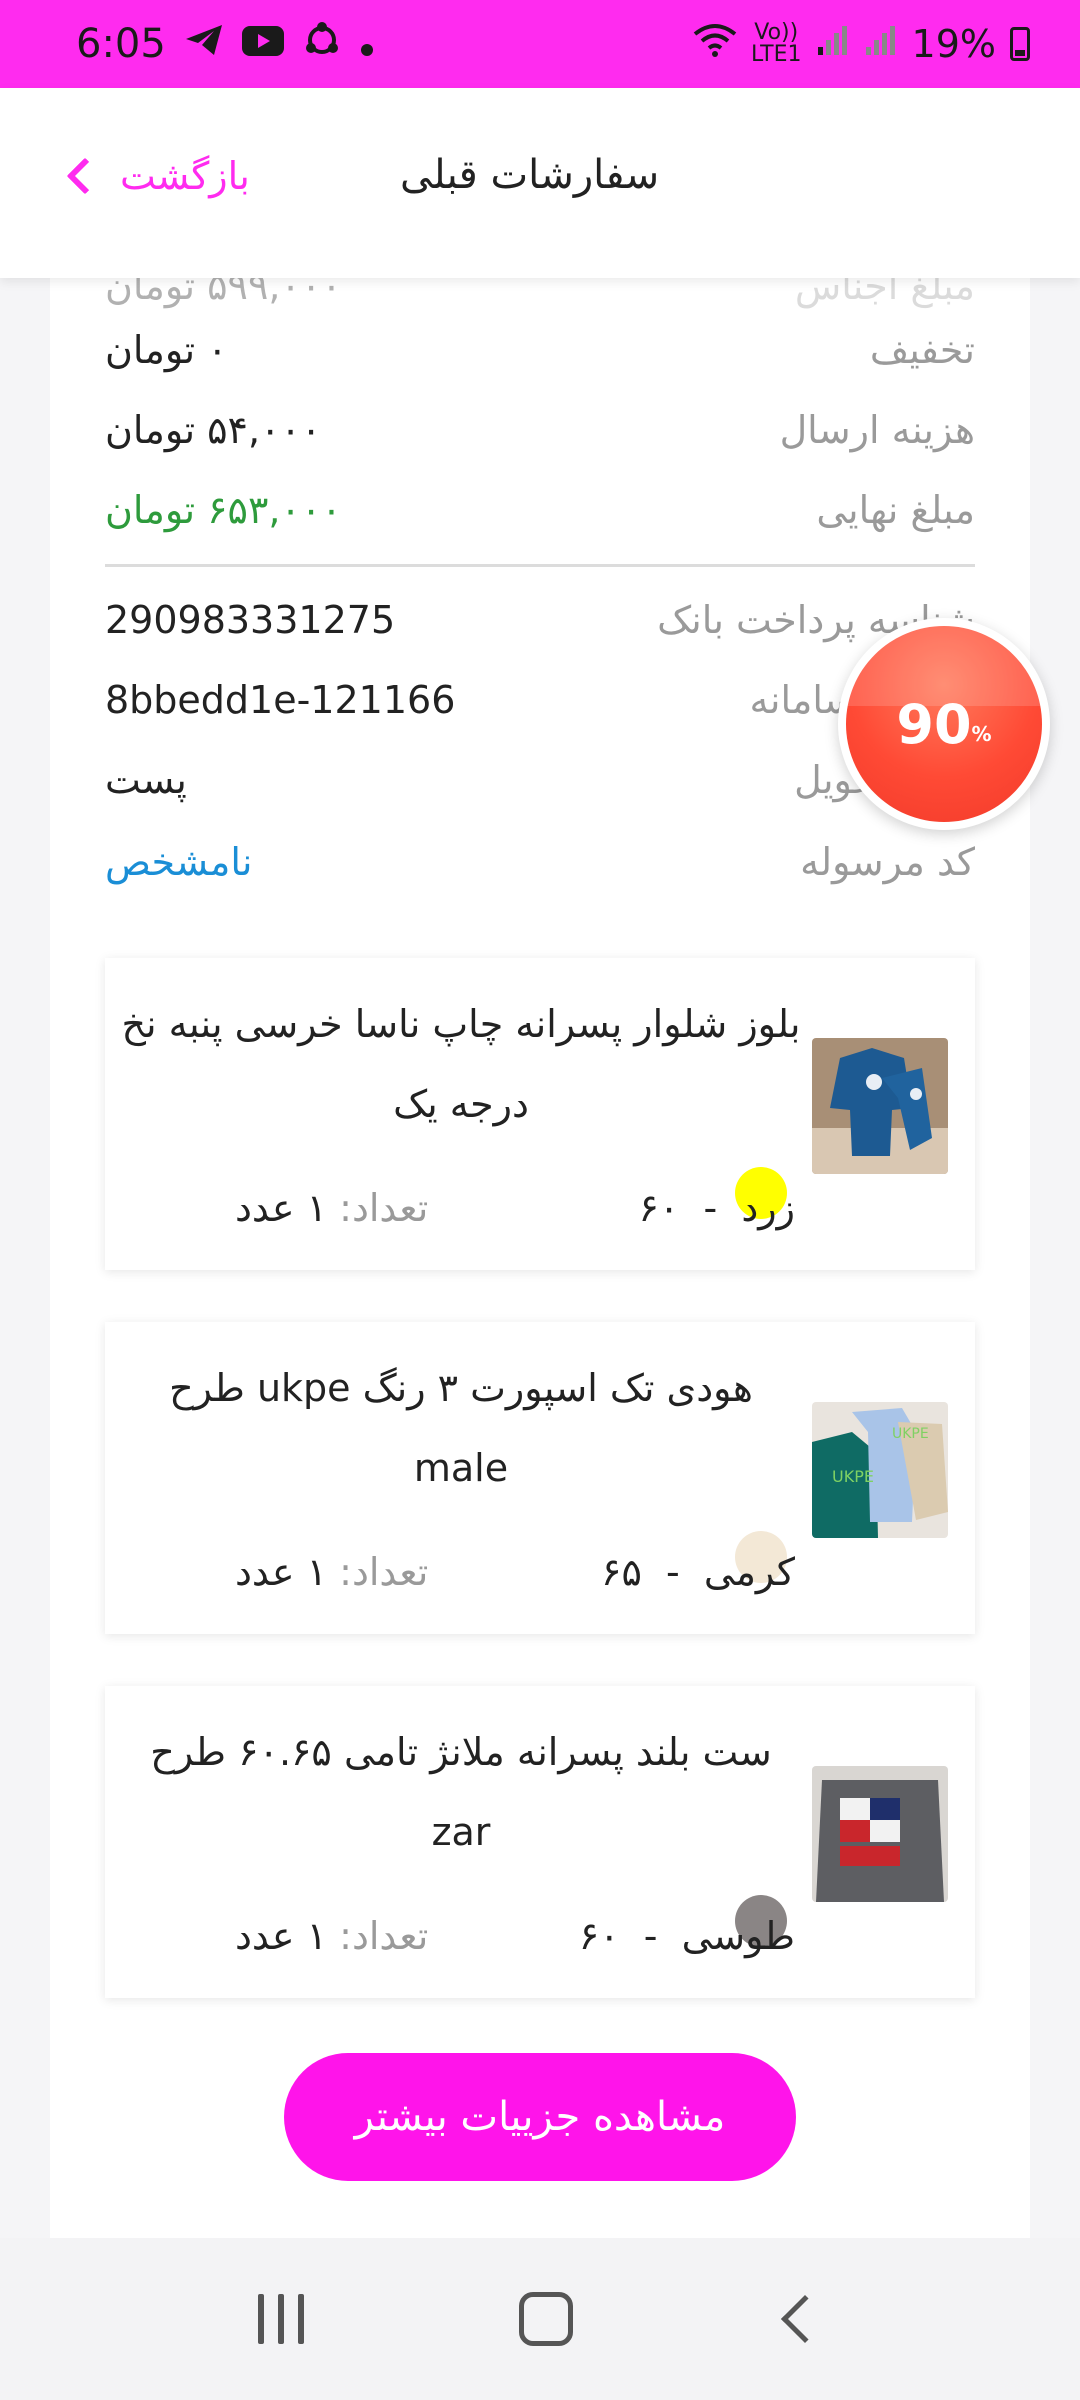 Image resolution: width=1080 pixels, height=2400 pixels. I want to click on home-icon, so click(545, 2319).